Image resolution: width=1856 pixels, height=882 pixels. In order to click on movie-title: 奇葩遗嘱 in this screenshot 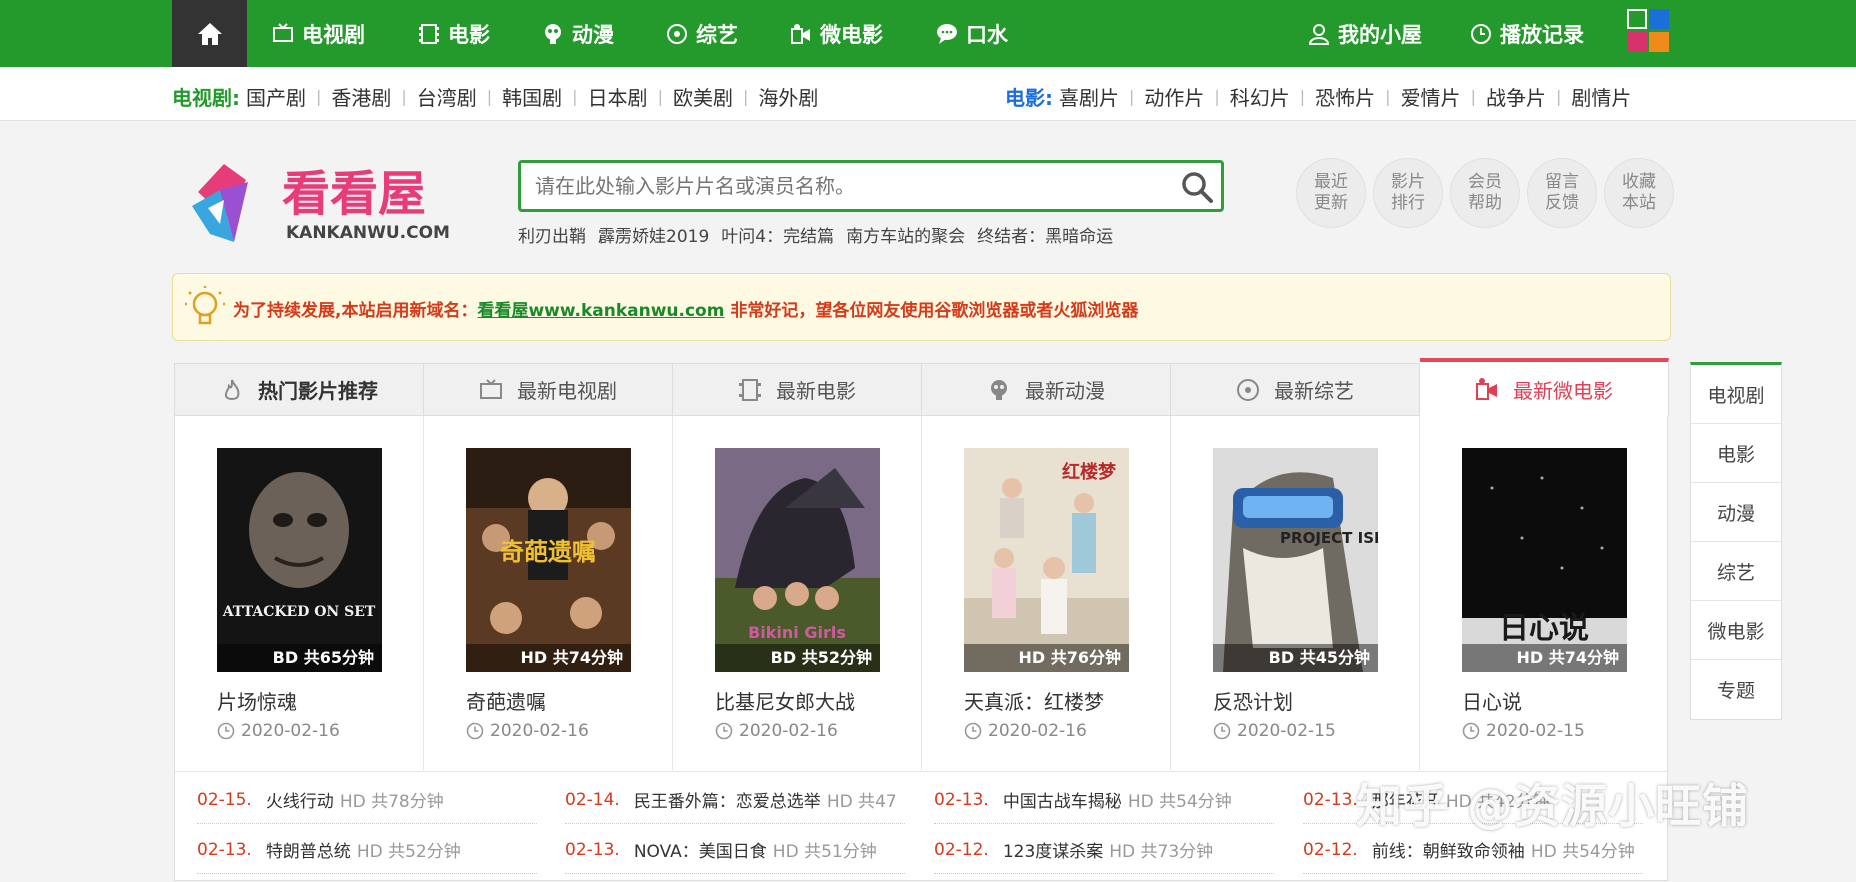, I will do `click(506, 700)`.